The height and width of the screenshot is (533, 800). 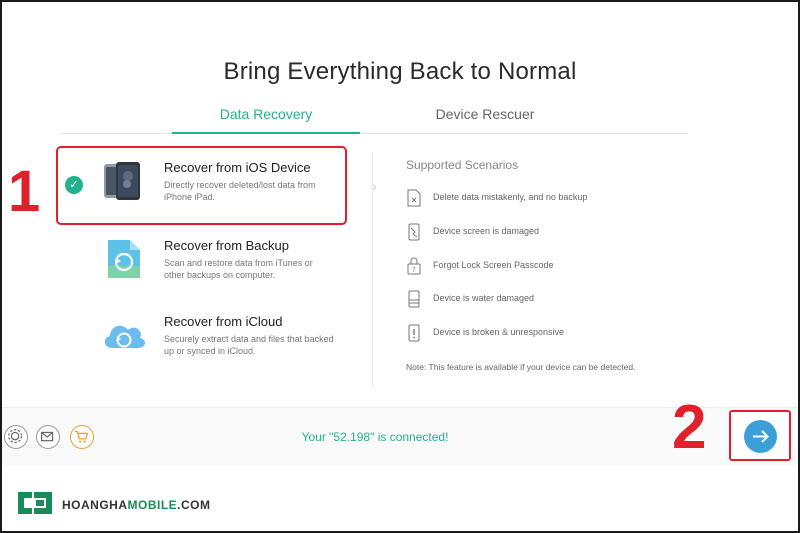 What do you see at coordinates (374, 186) in the screenshot?
I see `chevron-right-icon: ›` at bounding box center [374, 186].